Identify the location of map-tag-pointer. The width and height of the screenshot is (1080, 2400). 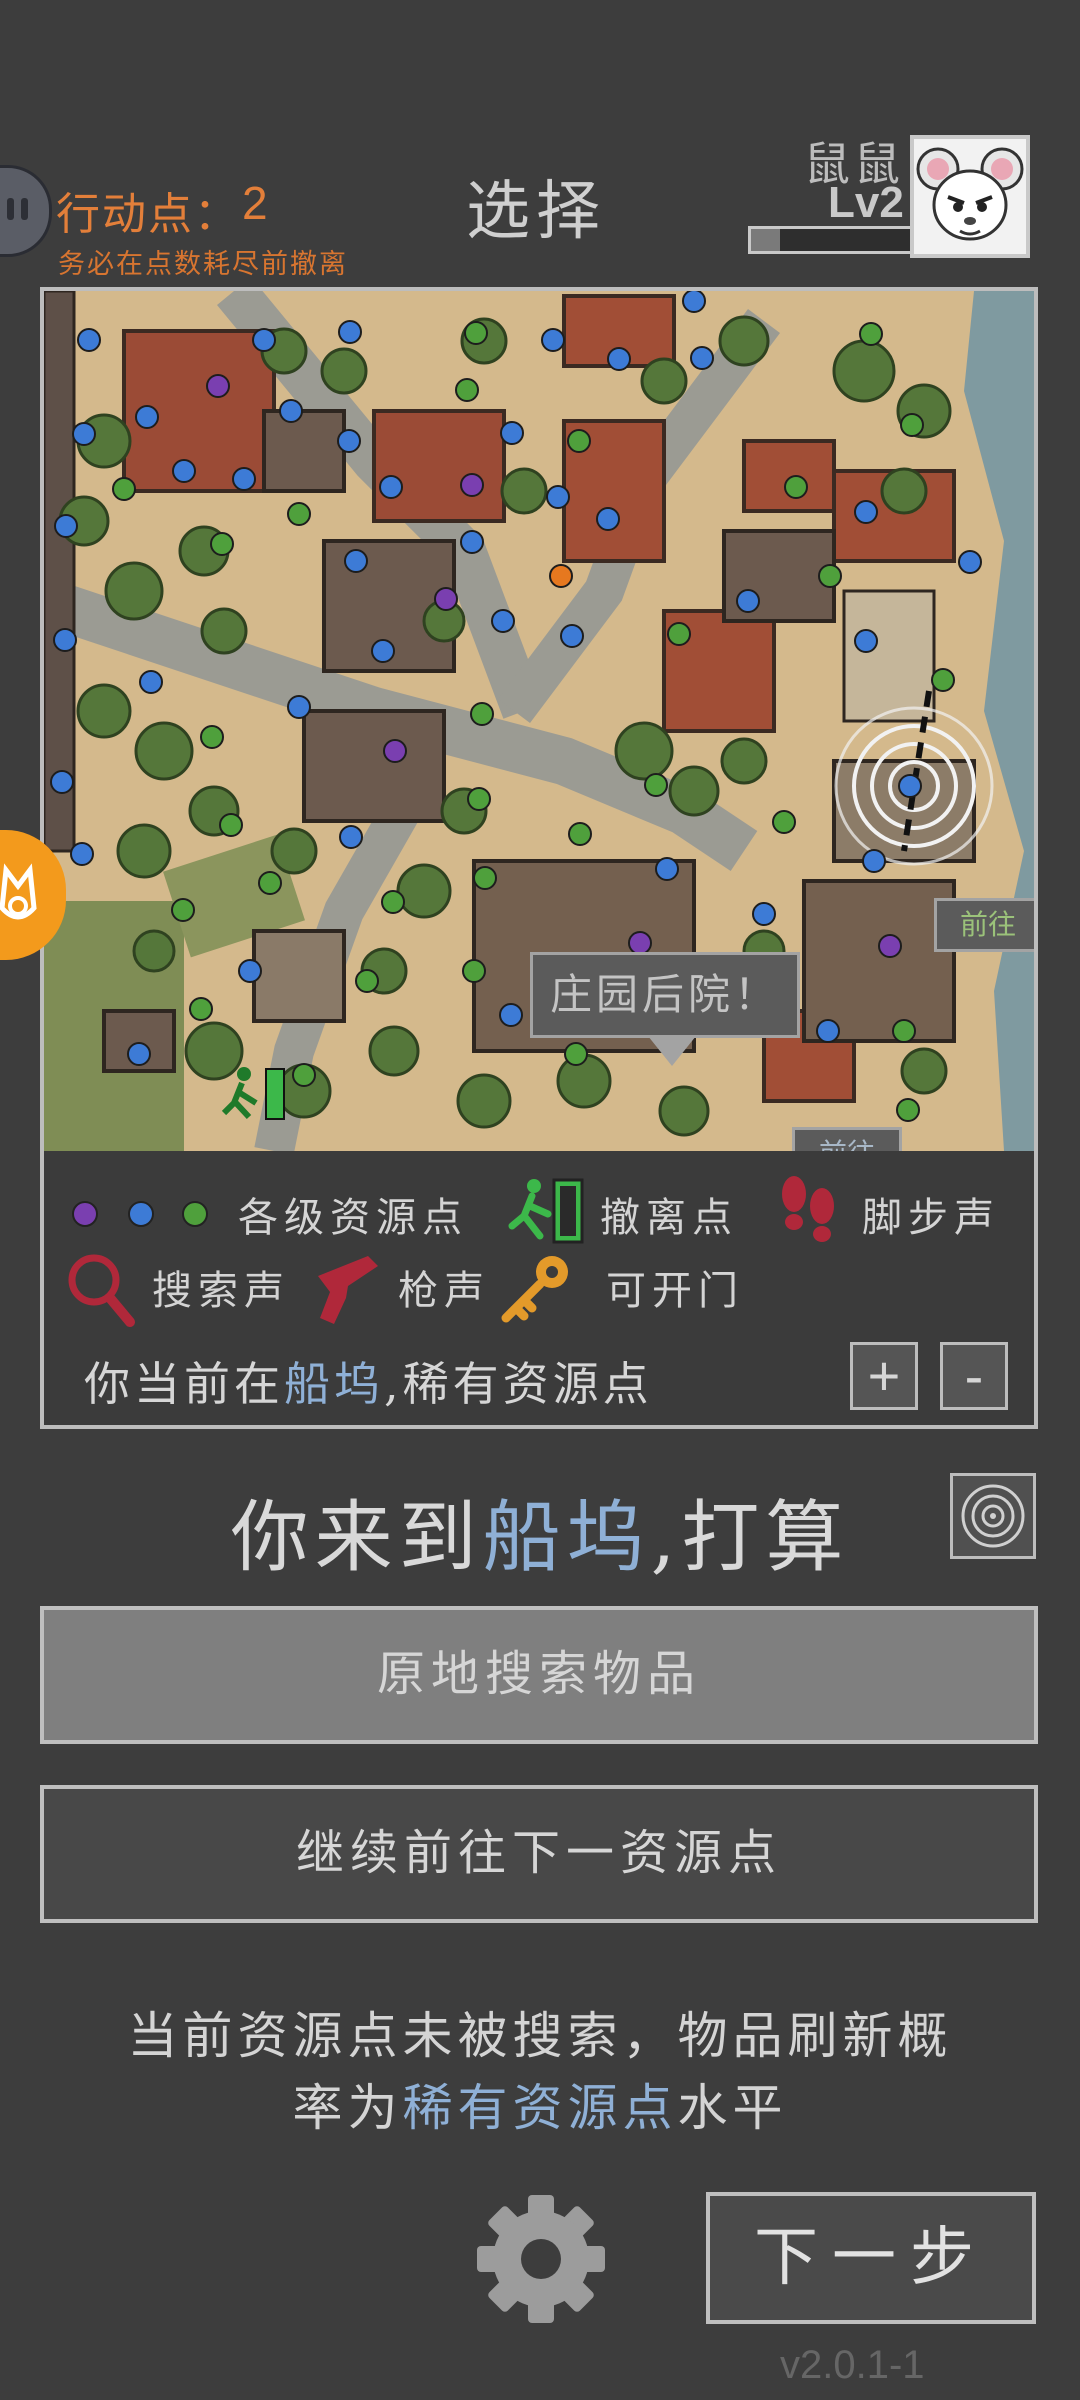
(672, 1051).